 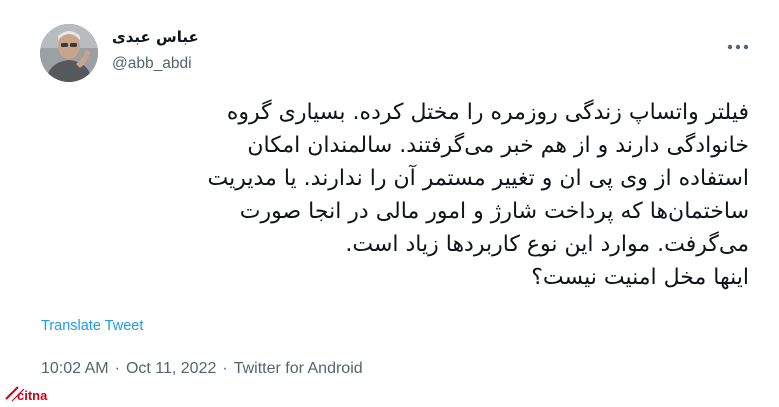 I want to click on author-handle: @abb_abdi, so click(x=155, y=64).